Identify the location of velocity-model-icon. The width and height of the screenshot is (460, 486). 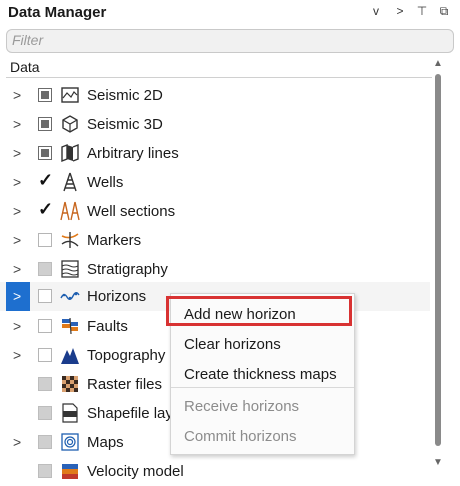
(70, 471).